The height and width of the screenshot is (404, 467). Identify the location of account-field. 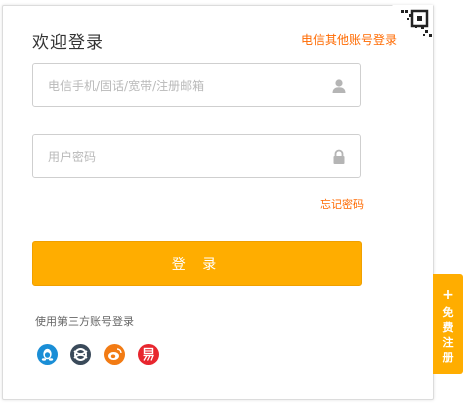
(196, 85).